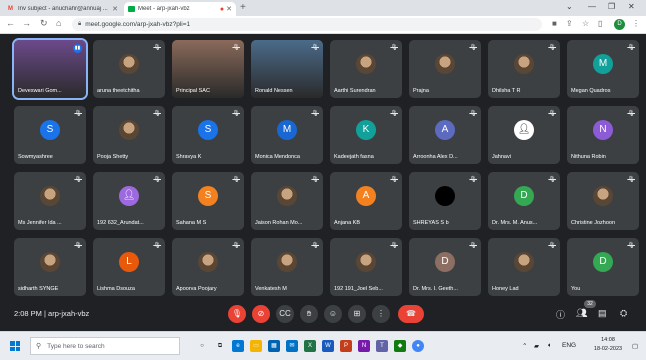  Describe the element at coordinates (287, 135) in the screenshot. I see `participant-tile: M 🎙︎ Monica Mendonca` at that location.